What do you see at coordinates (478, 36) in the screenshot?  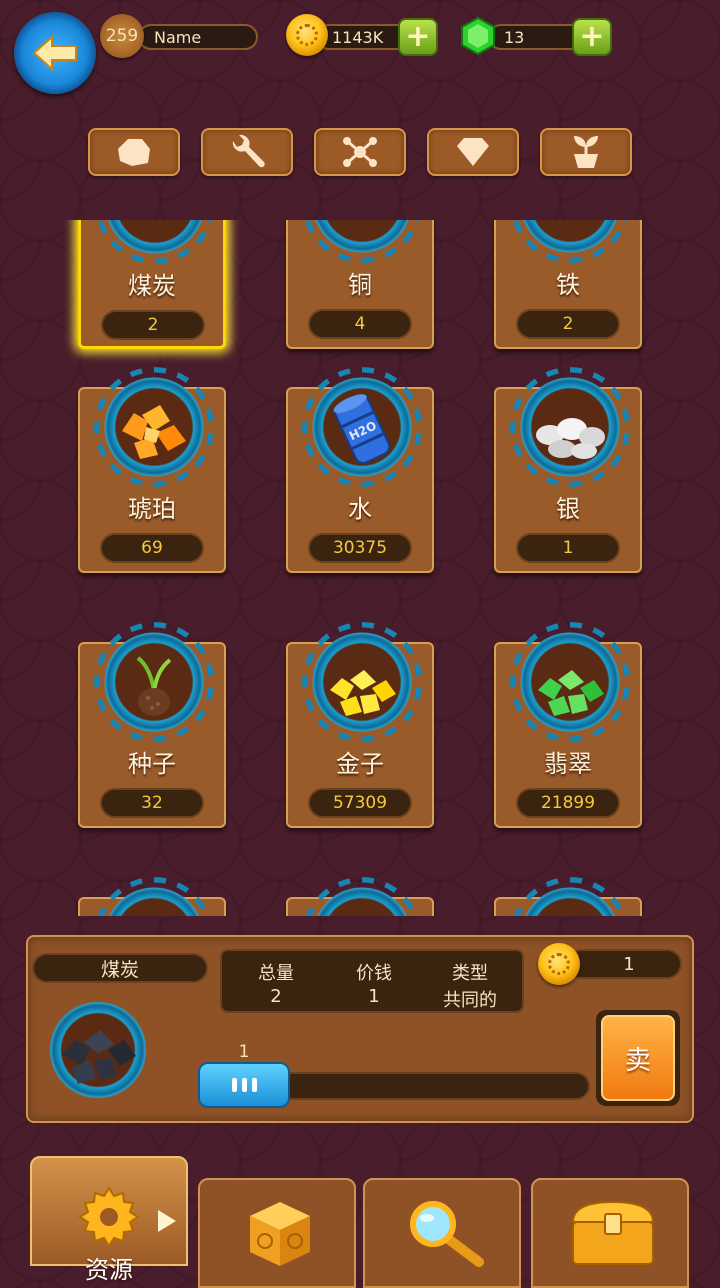 I see `gem-icon` at bounding box center [478, 36].